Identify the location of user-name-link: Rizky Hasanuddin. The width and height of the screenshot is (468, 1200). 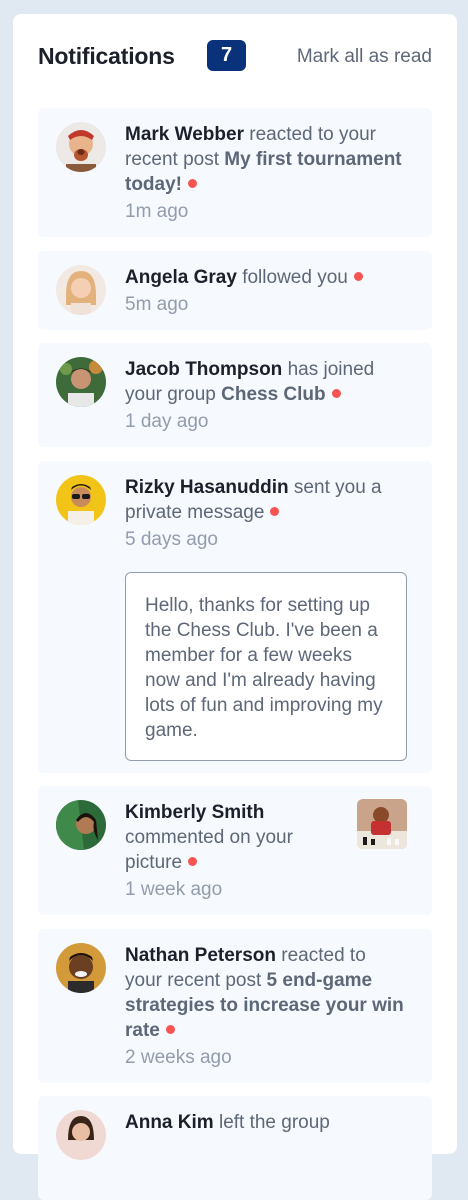
(207, 487).